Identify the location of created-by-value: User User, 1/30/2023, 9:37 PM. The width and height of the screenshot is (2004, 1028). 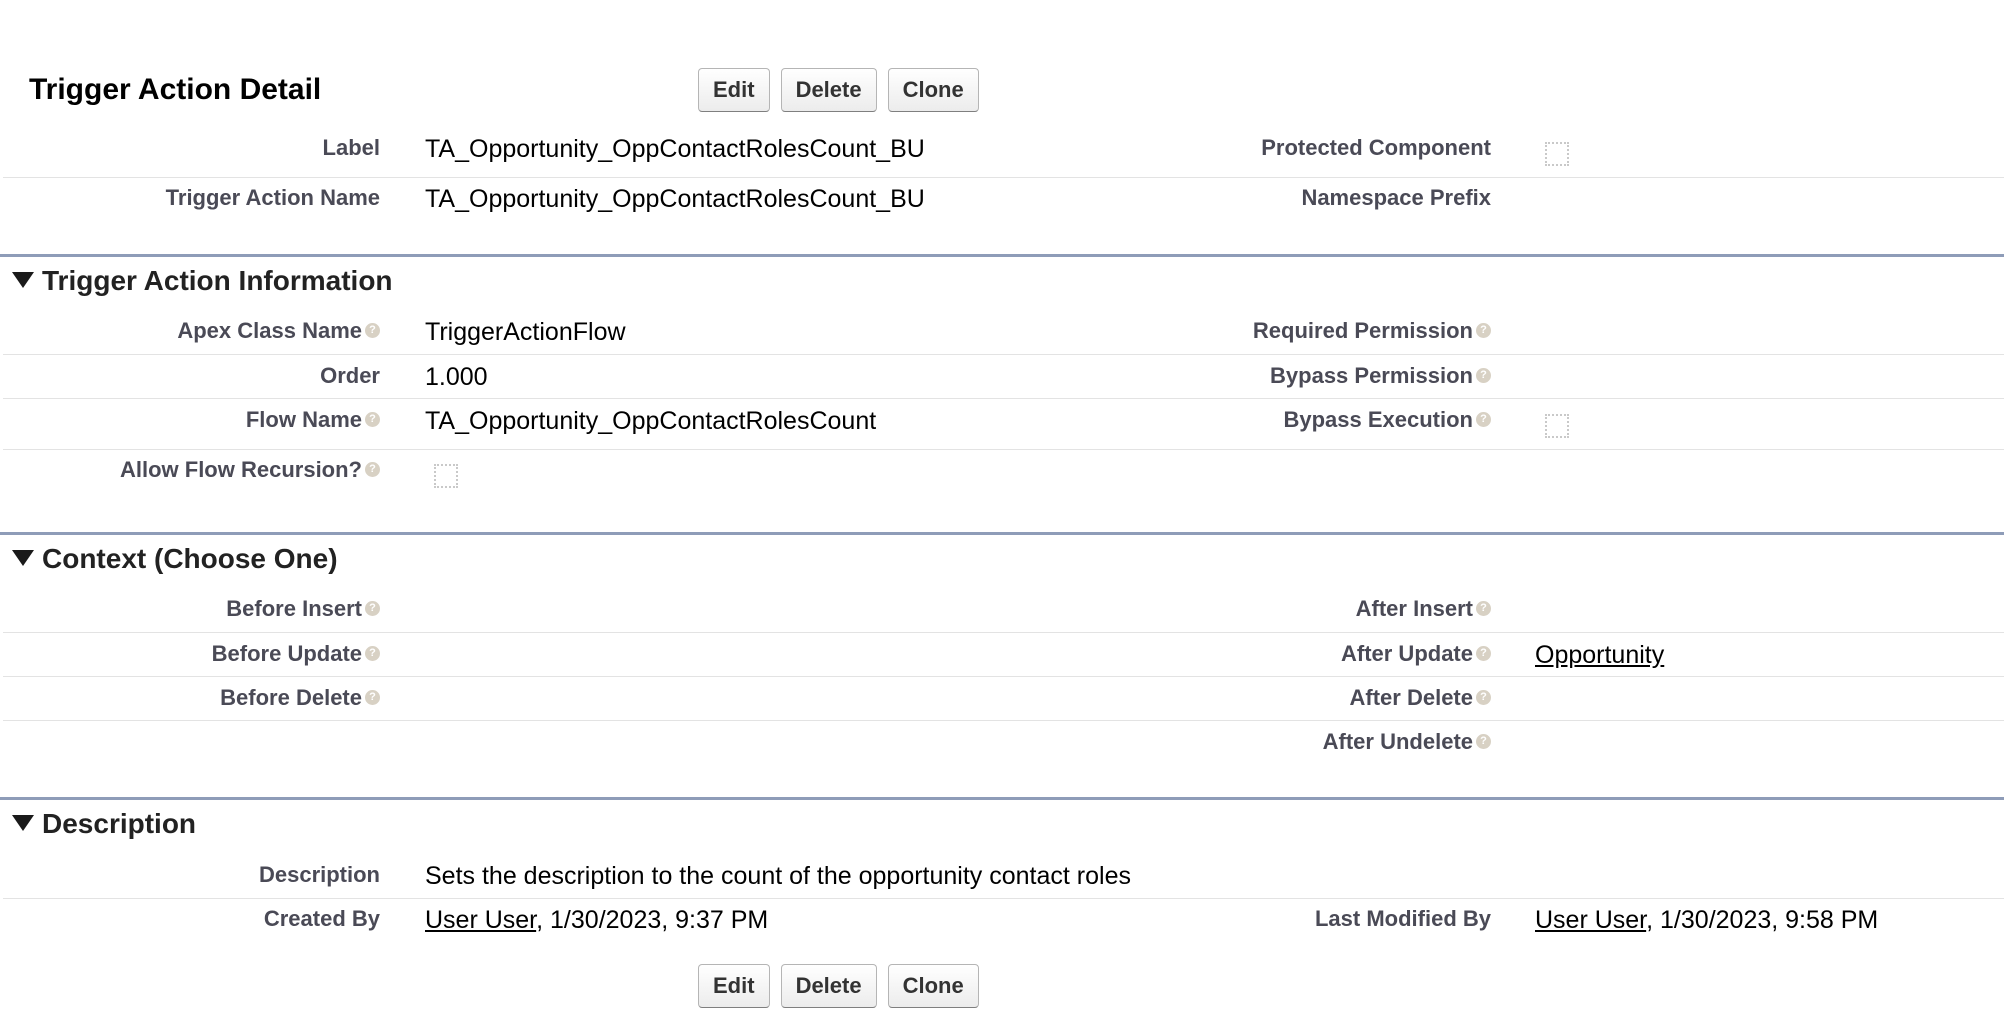
(596, 920).